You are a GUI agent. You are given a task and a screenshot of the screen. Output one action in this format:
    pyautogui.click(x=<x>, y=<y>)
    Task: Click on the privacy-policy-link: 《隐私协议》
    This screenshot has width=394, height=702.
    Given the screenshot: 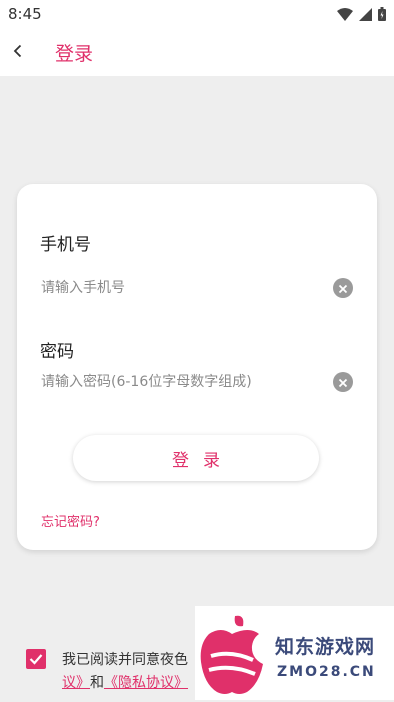 What is the action you would take?
    pyautogui.click(x=146, y=683)
    